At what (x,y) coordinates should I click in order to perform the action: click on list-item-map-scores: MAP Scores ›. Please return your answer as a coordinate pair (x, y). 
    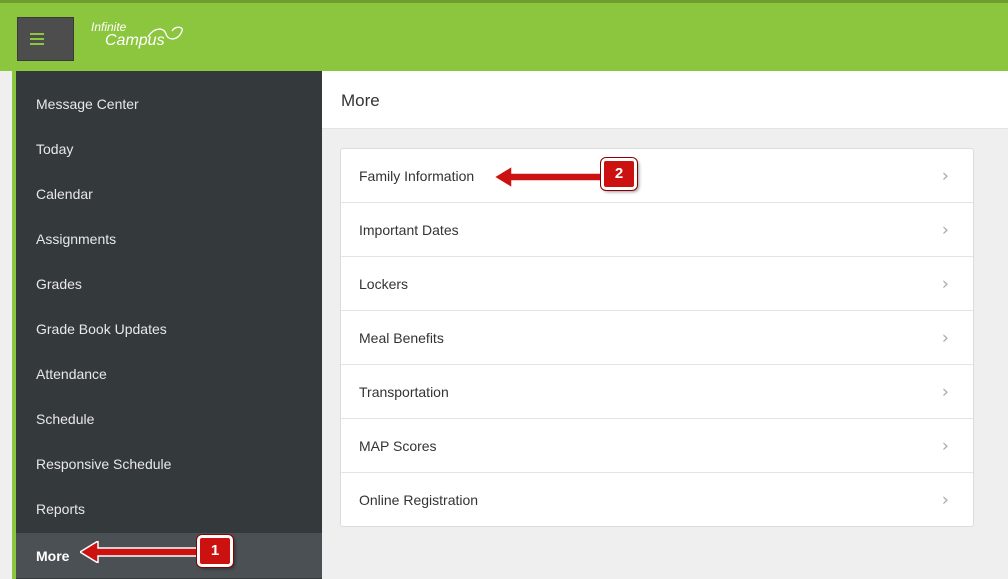
    Looking at the image, I should click on (657, 446).